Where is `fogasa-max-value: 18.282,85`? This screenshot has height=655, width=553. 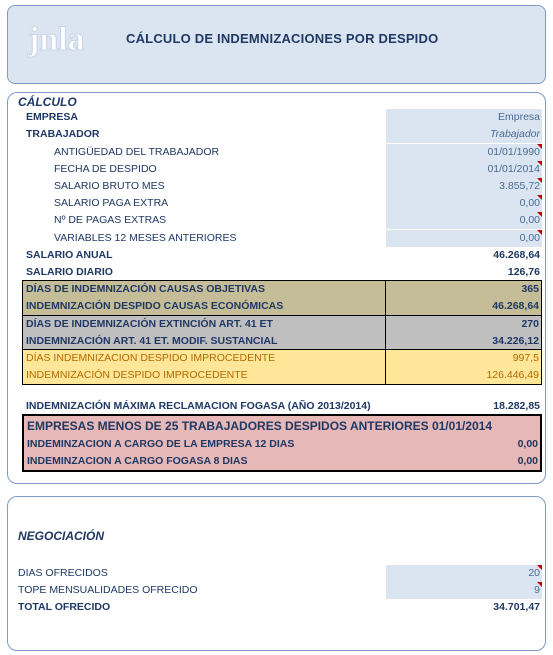
fogasa-max-value: 18.282,85 is located at coordinates (516, 406).